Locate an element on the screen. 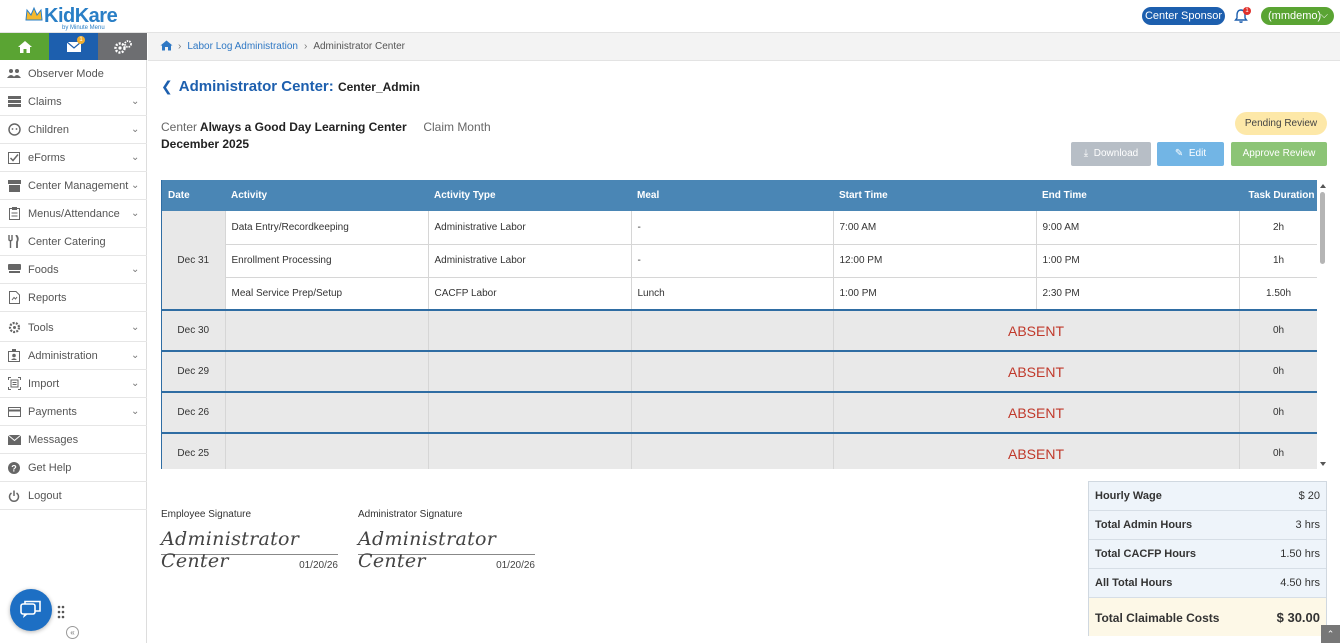  table-scrollbar is located at coordinates (1323, 326).